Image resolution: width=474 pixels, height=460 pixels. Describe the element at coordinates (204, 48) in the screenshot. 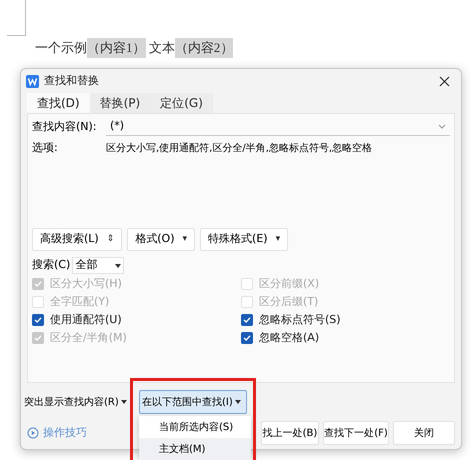

I see `document-text: （内容2）` at that location.